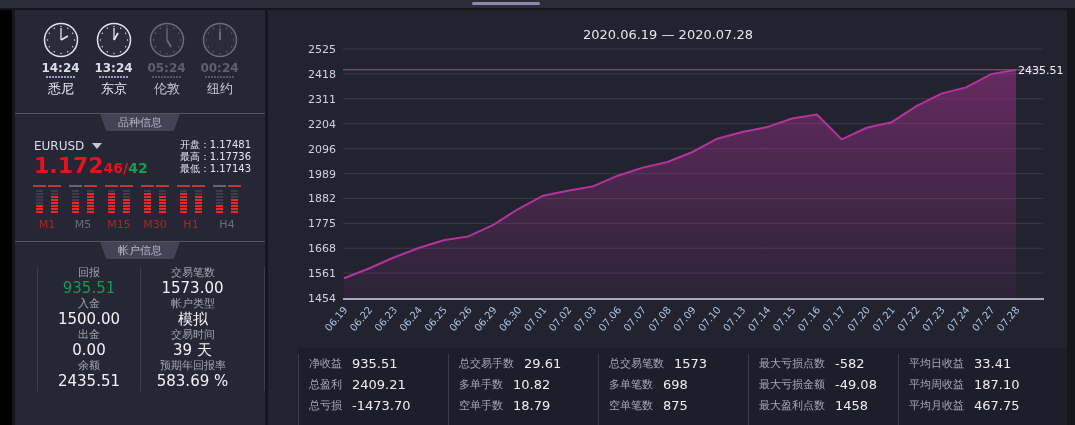  Describe the element at coordinates (322, 199) in the screenshot. I see `y-axis-label: 1882` at that location.